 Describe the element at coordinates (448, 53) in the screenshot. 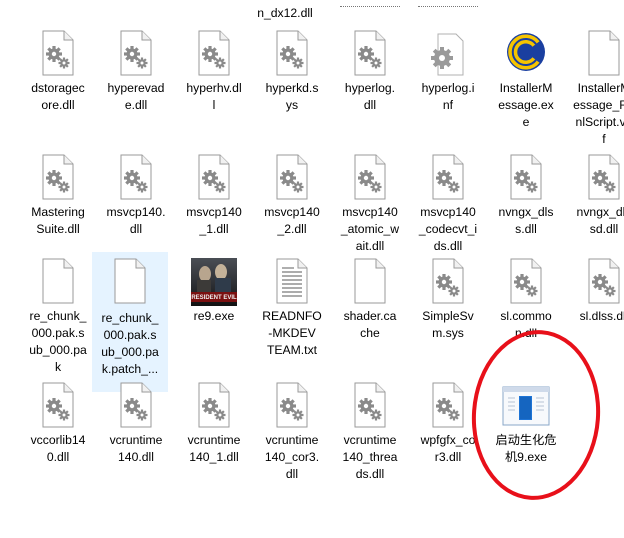

I see `inf-gear-icon` at that location.